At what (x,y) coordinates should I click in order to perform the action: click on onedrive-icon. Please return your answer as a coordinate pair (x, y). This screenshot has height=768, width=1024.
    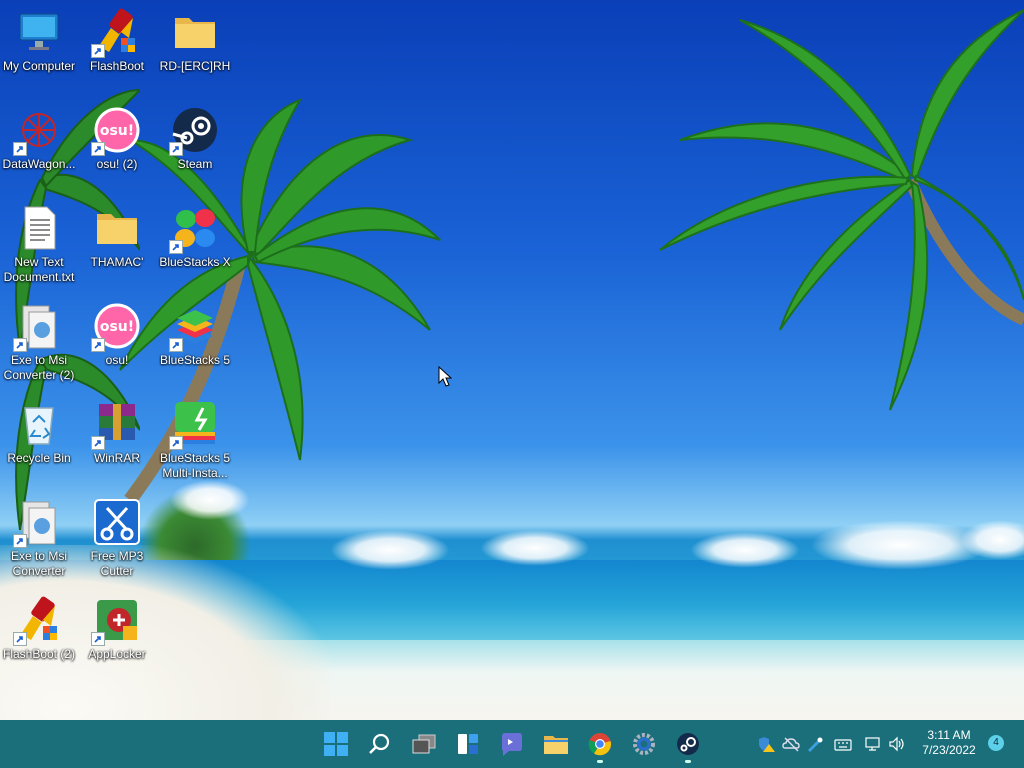
    Looking at the image, I should click on (791, 744).